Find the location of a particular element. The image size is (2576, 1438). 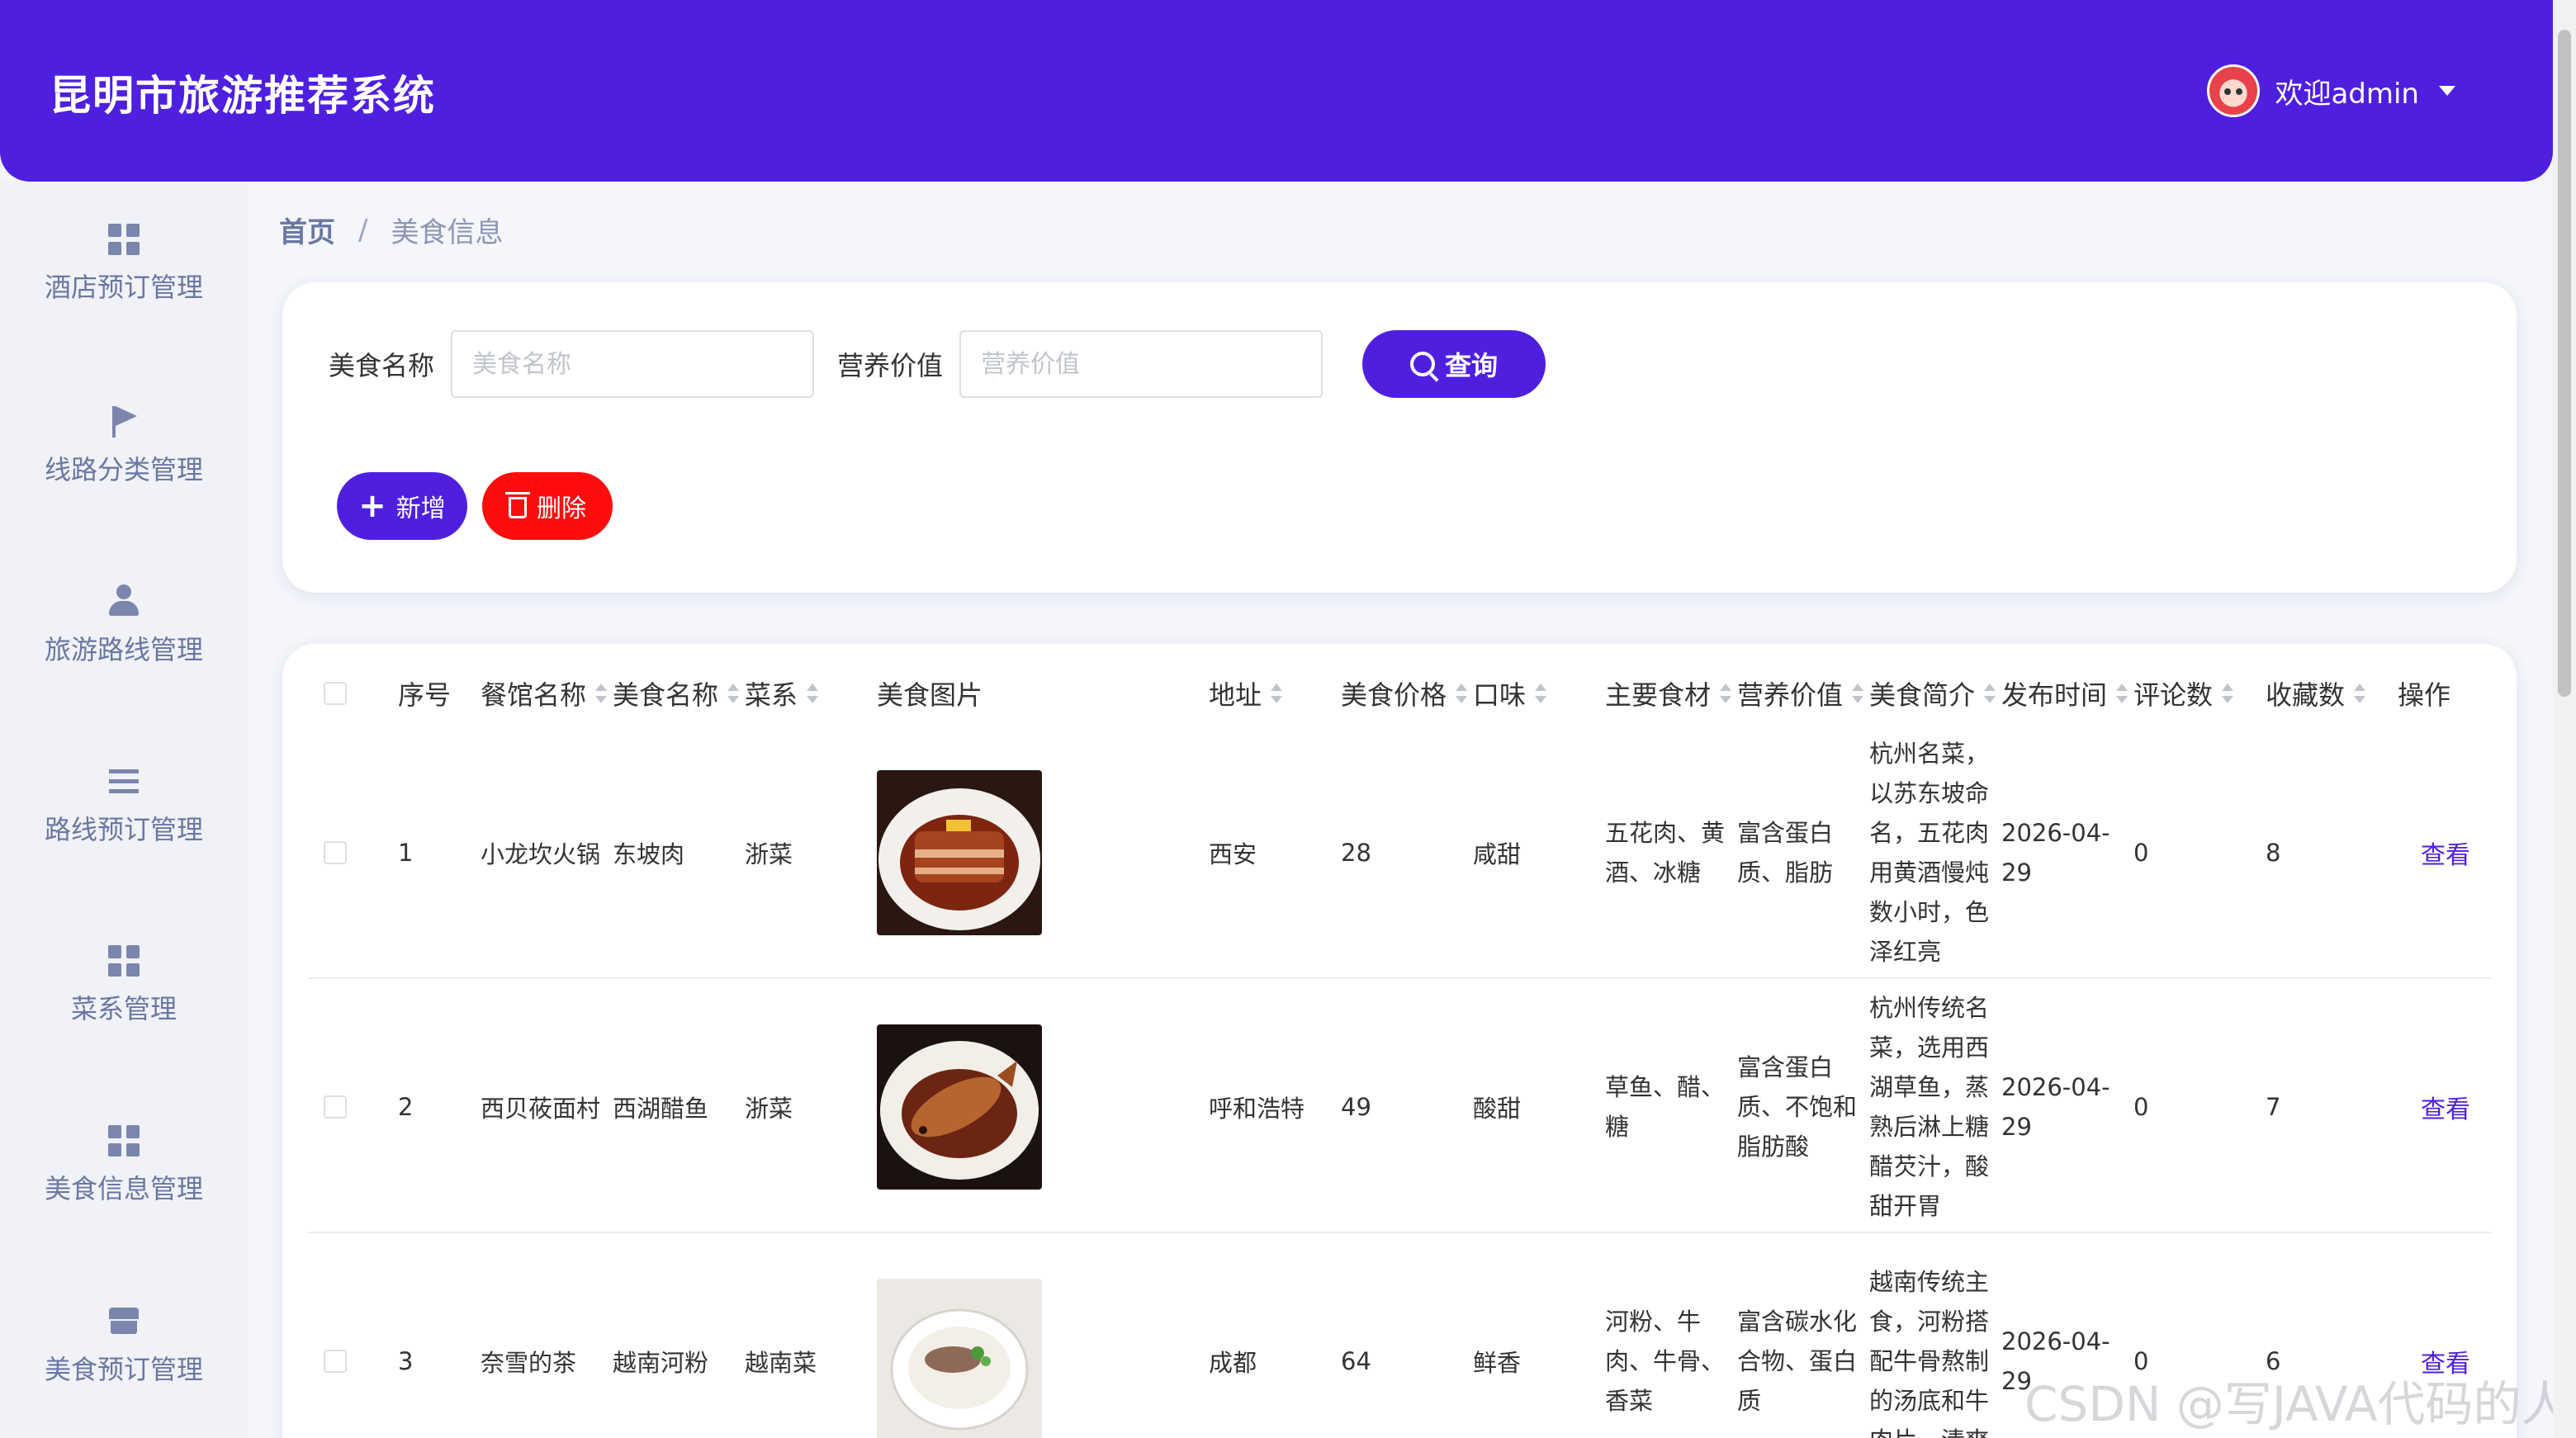

query-button-label: 查询 is located at coordinates (1472, 365).